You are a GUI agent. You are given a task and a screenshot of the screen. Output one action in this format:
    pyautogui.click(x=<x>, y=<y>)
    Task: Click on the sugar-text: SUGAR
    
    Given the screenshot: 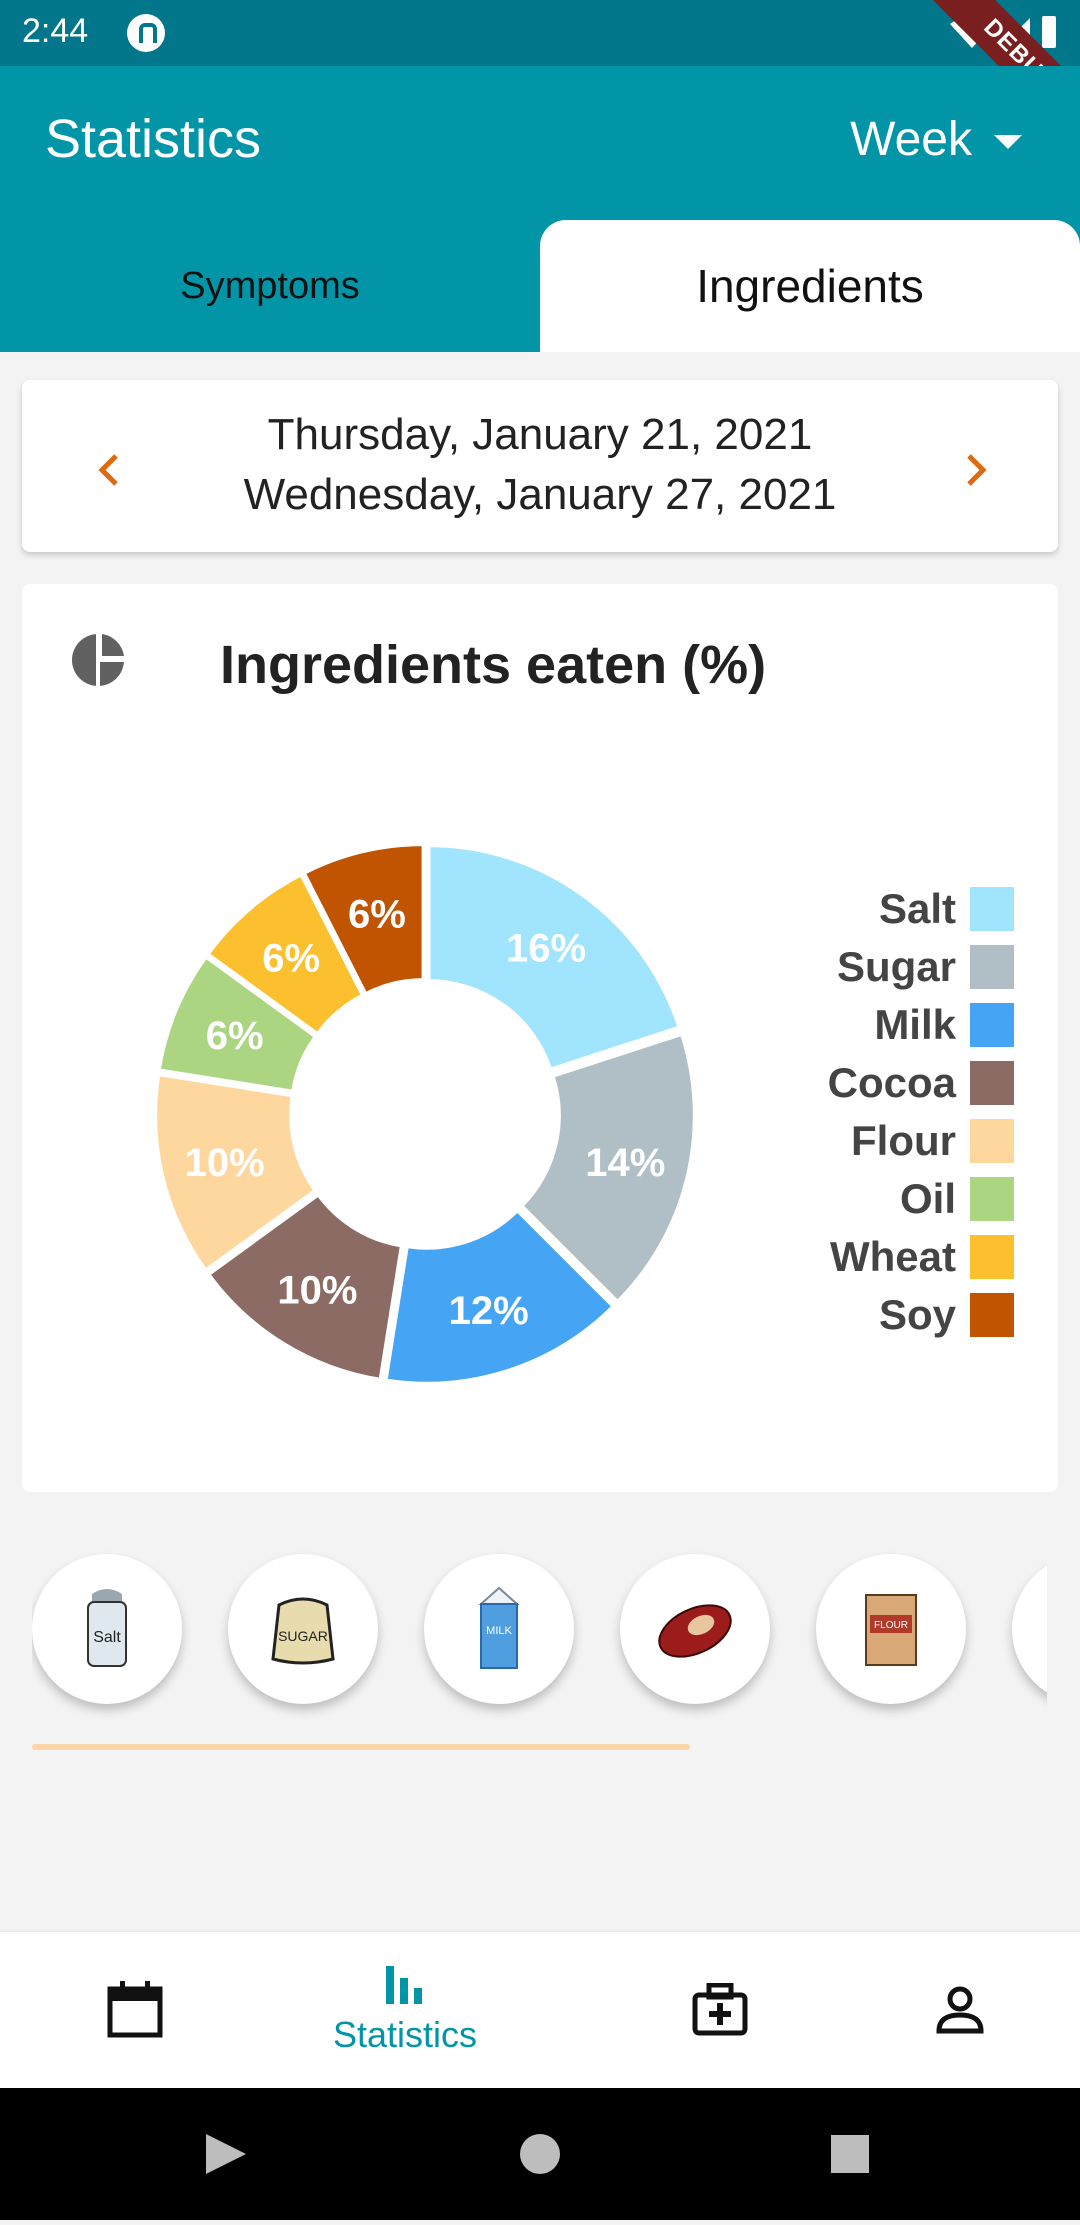 What is the action you would take?
    pyautogui.click(x=303, y=1636)
    